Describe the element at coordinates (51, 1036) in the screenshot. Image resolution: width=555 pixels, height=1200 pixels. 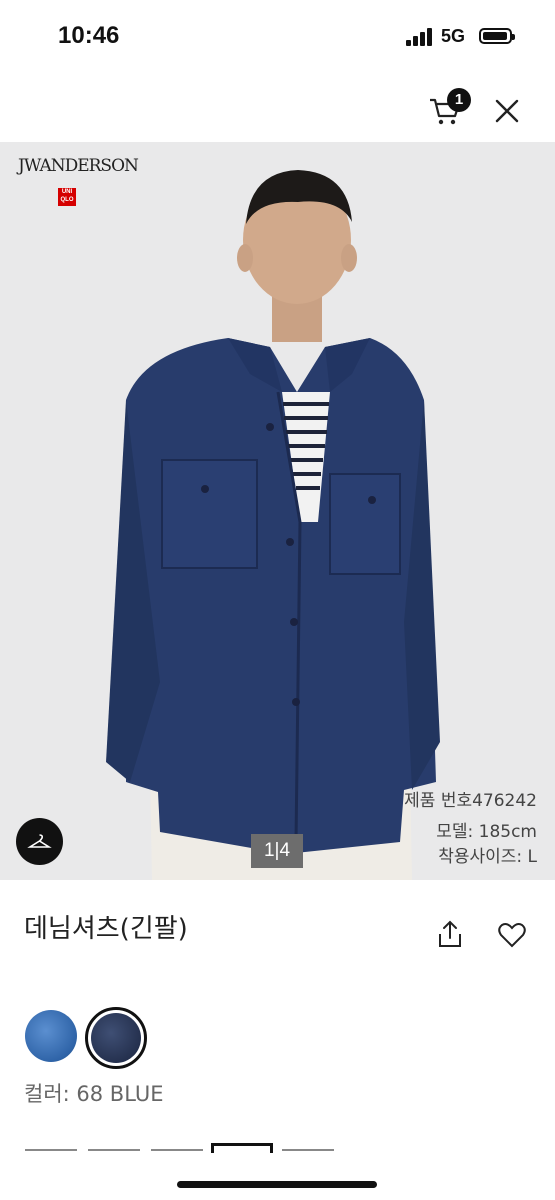
I see `color-swatch-light-blue` at that location.